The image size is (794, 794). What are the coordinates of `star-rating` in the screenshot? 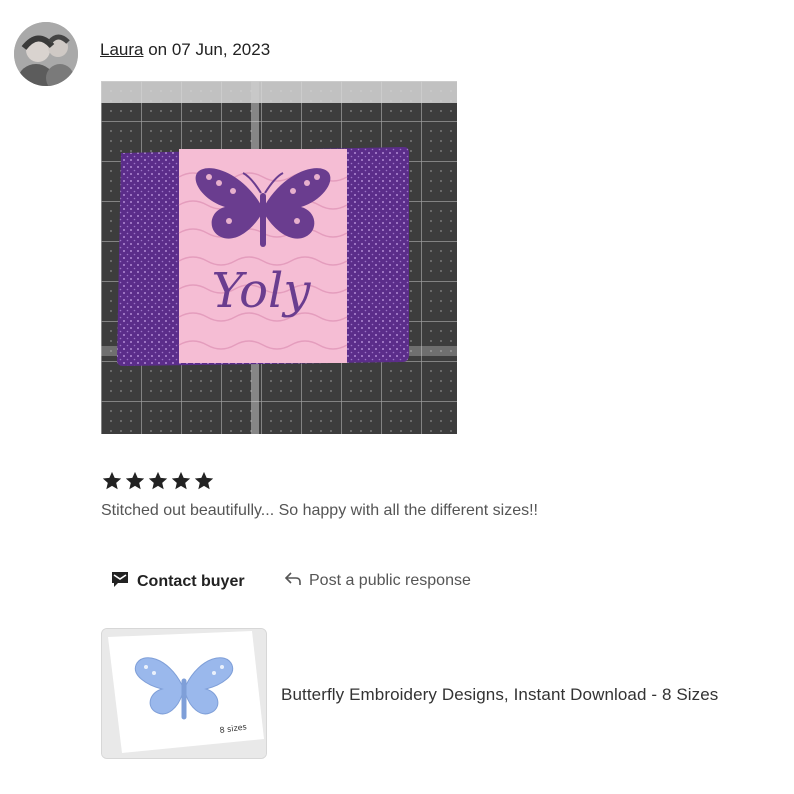 It's located at (158, 484).